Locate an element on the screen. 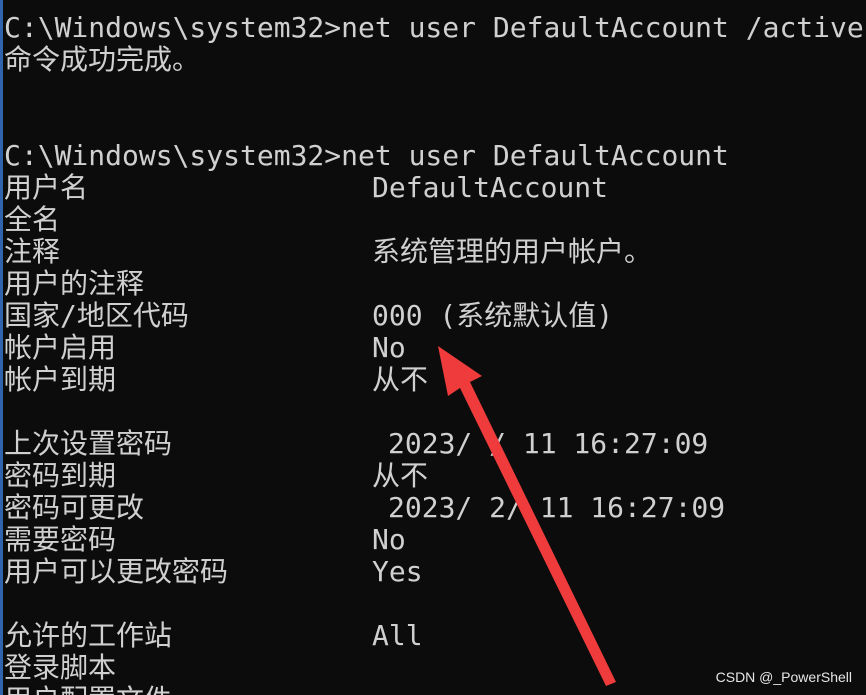 This screenshot has height=695, width=866. arrow-shape is located at coordinates (527, 516).